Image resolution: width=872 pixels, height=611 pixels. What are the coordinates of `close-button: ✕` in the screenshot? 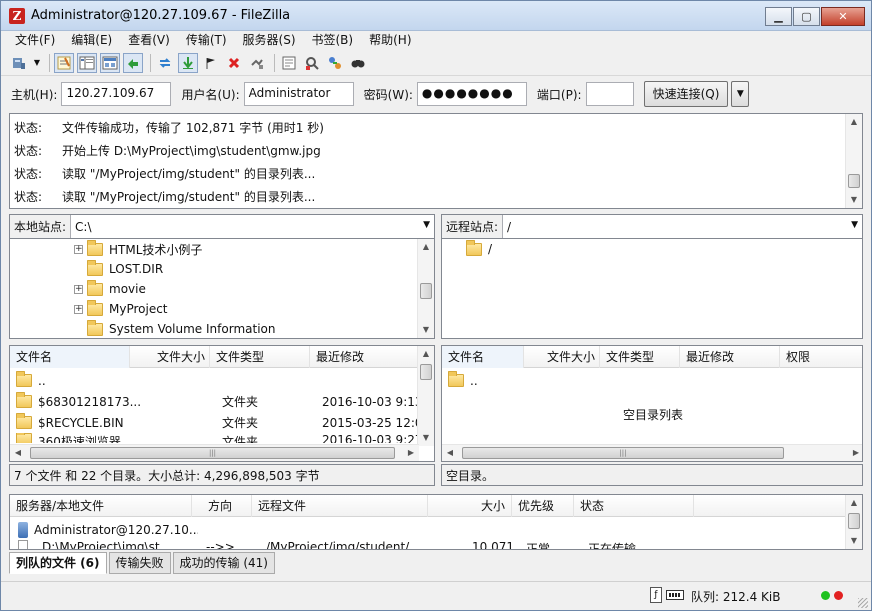 It's located at (843, 16).